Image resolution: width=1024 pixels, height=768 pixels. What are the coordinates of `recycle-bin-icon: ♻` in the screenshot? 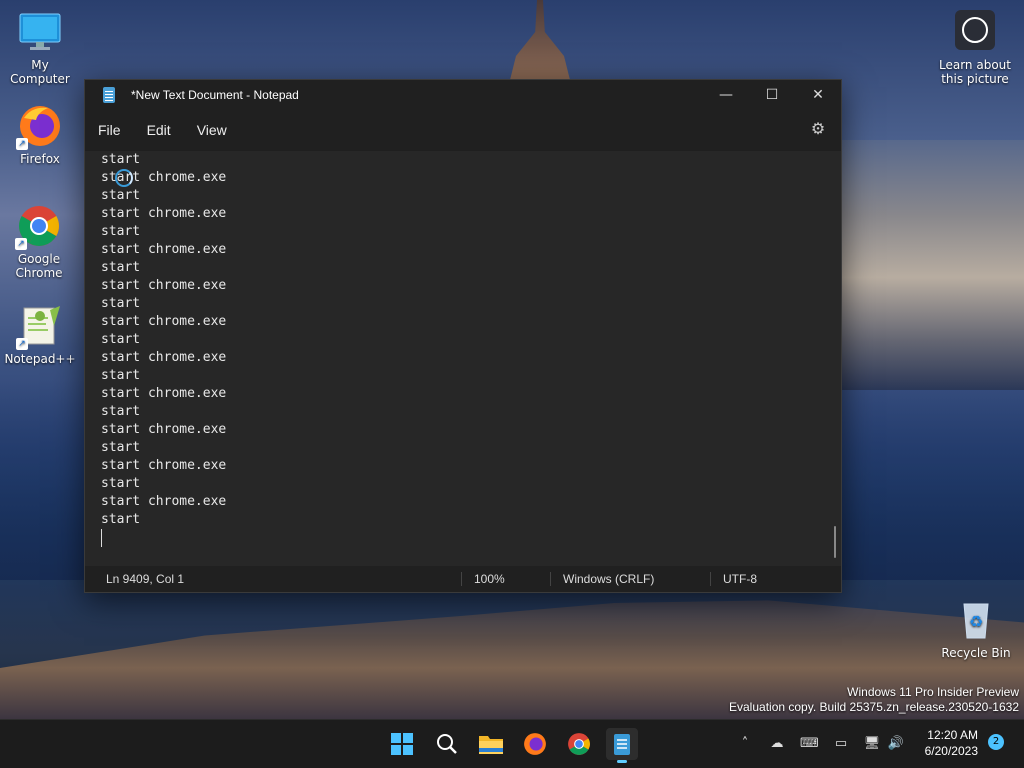 It's located at (976, 620).